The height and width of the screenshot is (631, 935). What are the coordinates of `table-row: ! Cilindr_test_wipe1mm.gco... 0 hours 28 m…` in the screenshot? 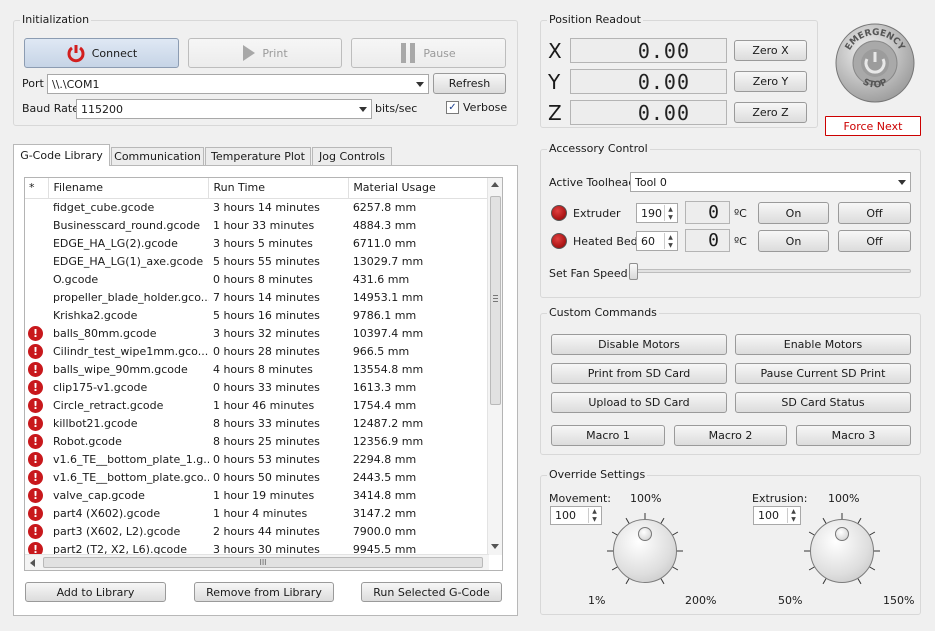 It's located at (257, 351).